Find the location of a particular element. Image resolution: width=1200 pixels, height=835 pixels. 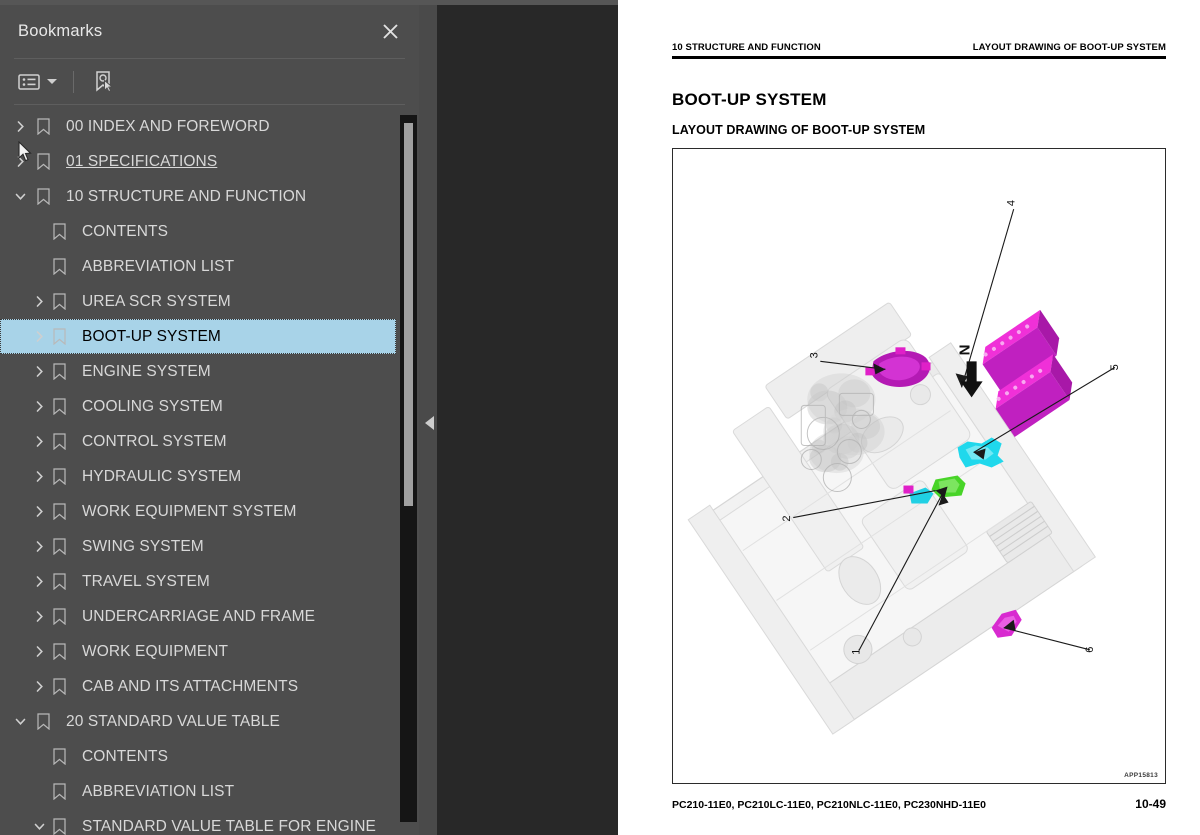

bookmark-item-work-equipment: WORK EQUIPMENT is located at coordinates (209, 651).